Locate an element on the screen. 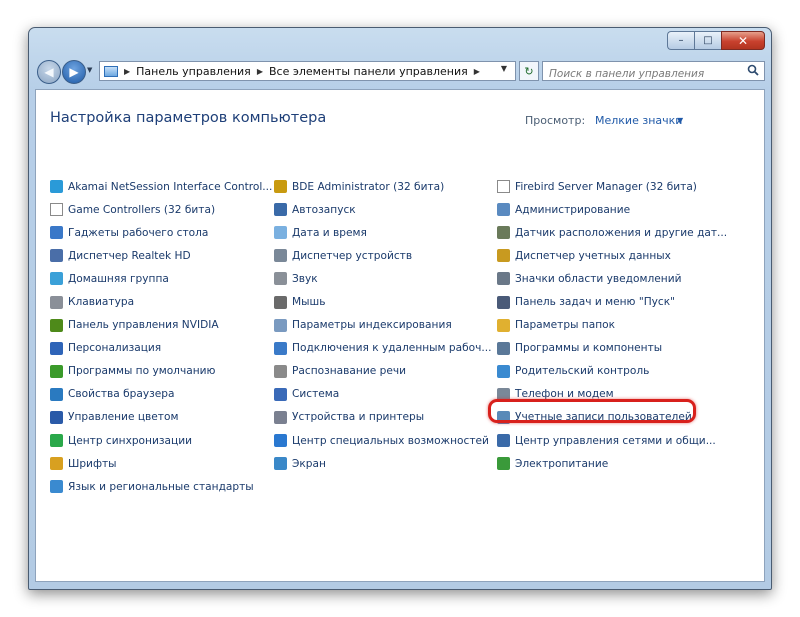  control-panel-item: Персонализация is located at coordinates (161, 348).